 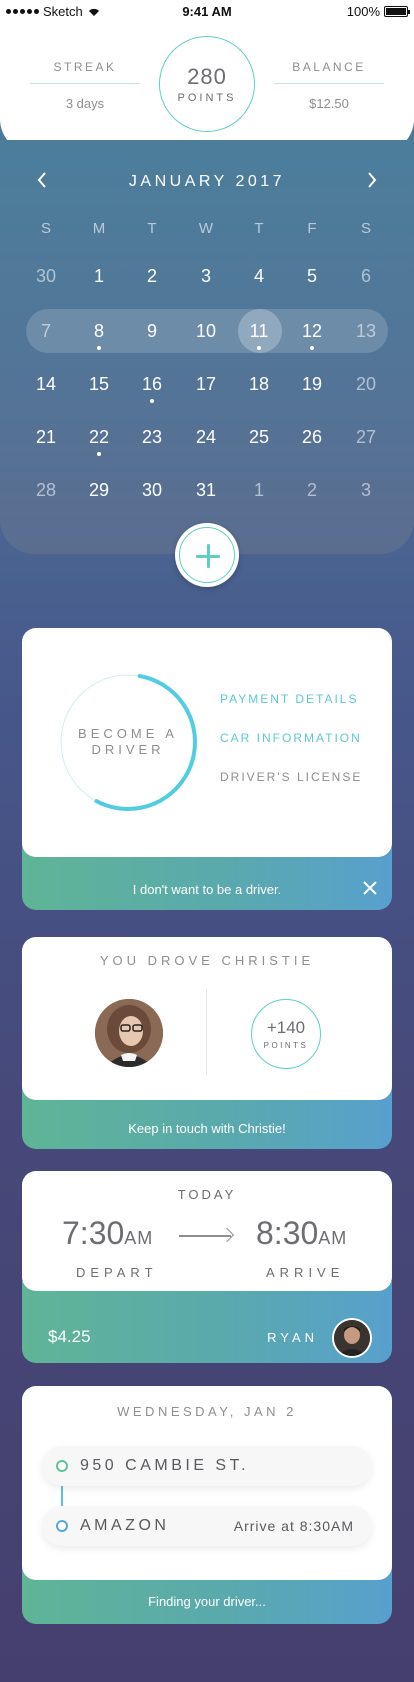 What do you see at coordinates (329, 103) in the screenshot?
I see `balance-value: $12.50` at bounding box center [329, 103].